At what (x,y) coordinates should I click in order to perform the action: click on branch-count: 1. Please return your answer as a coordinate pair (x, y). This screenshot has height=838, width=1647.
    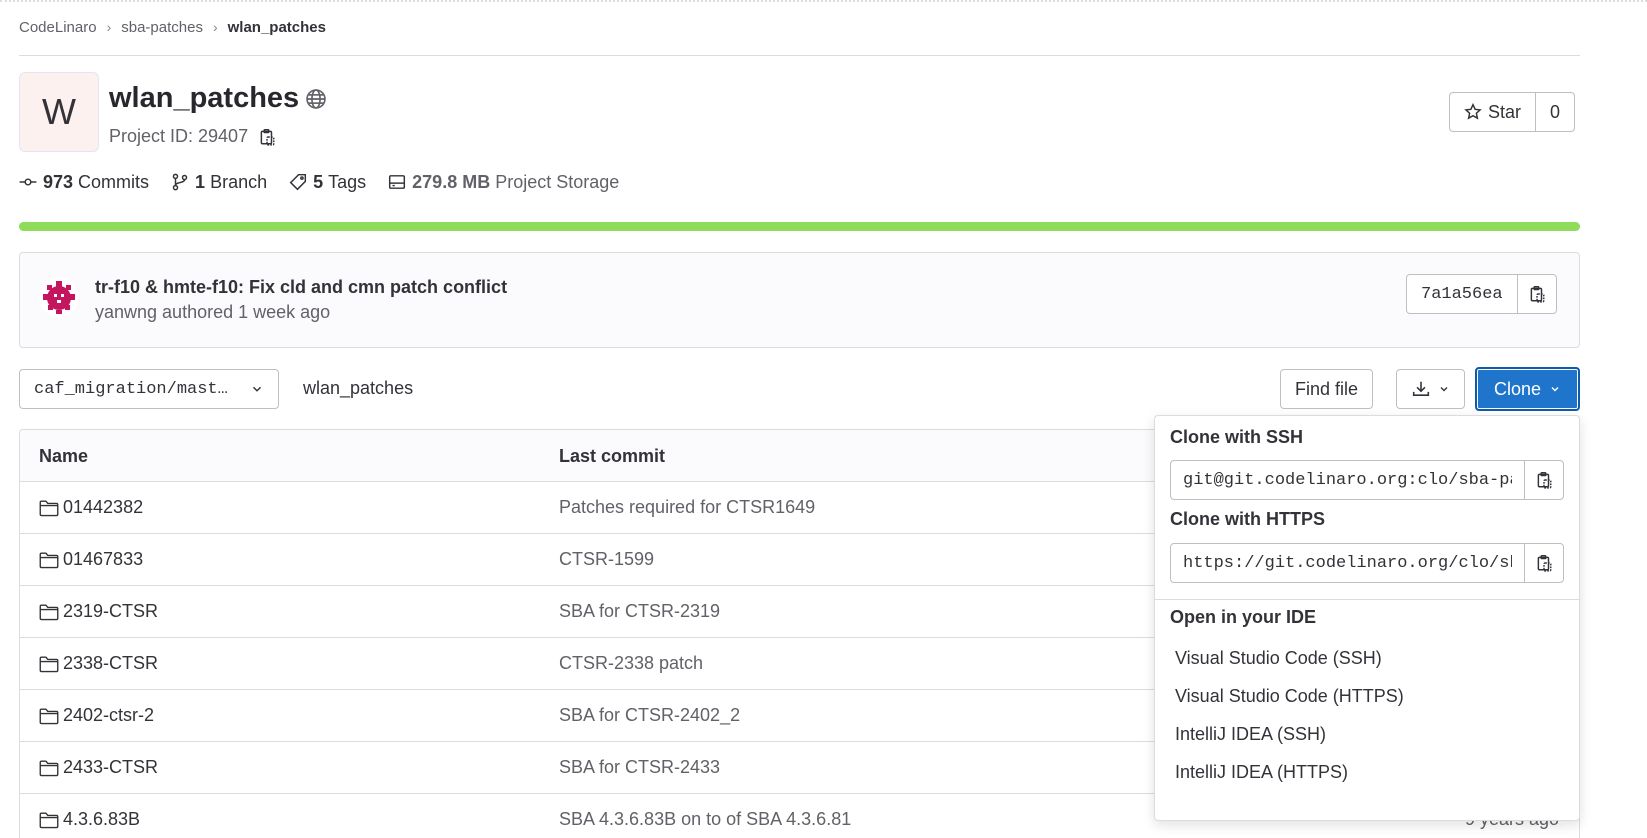
    Looking at the image, I should click on (200, 181).